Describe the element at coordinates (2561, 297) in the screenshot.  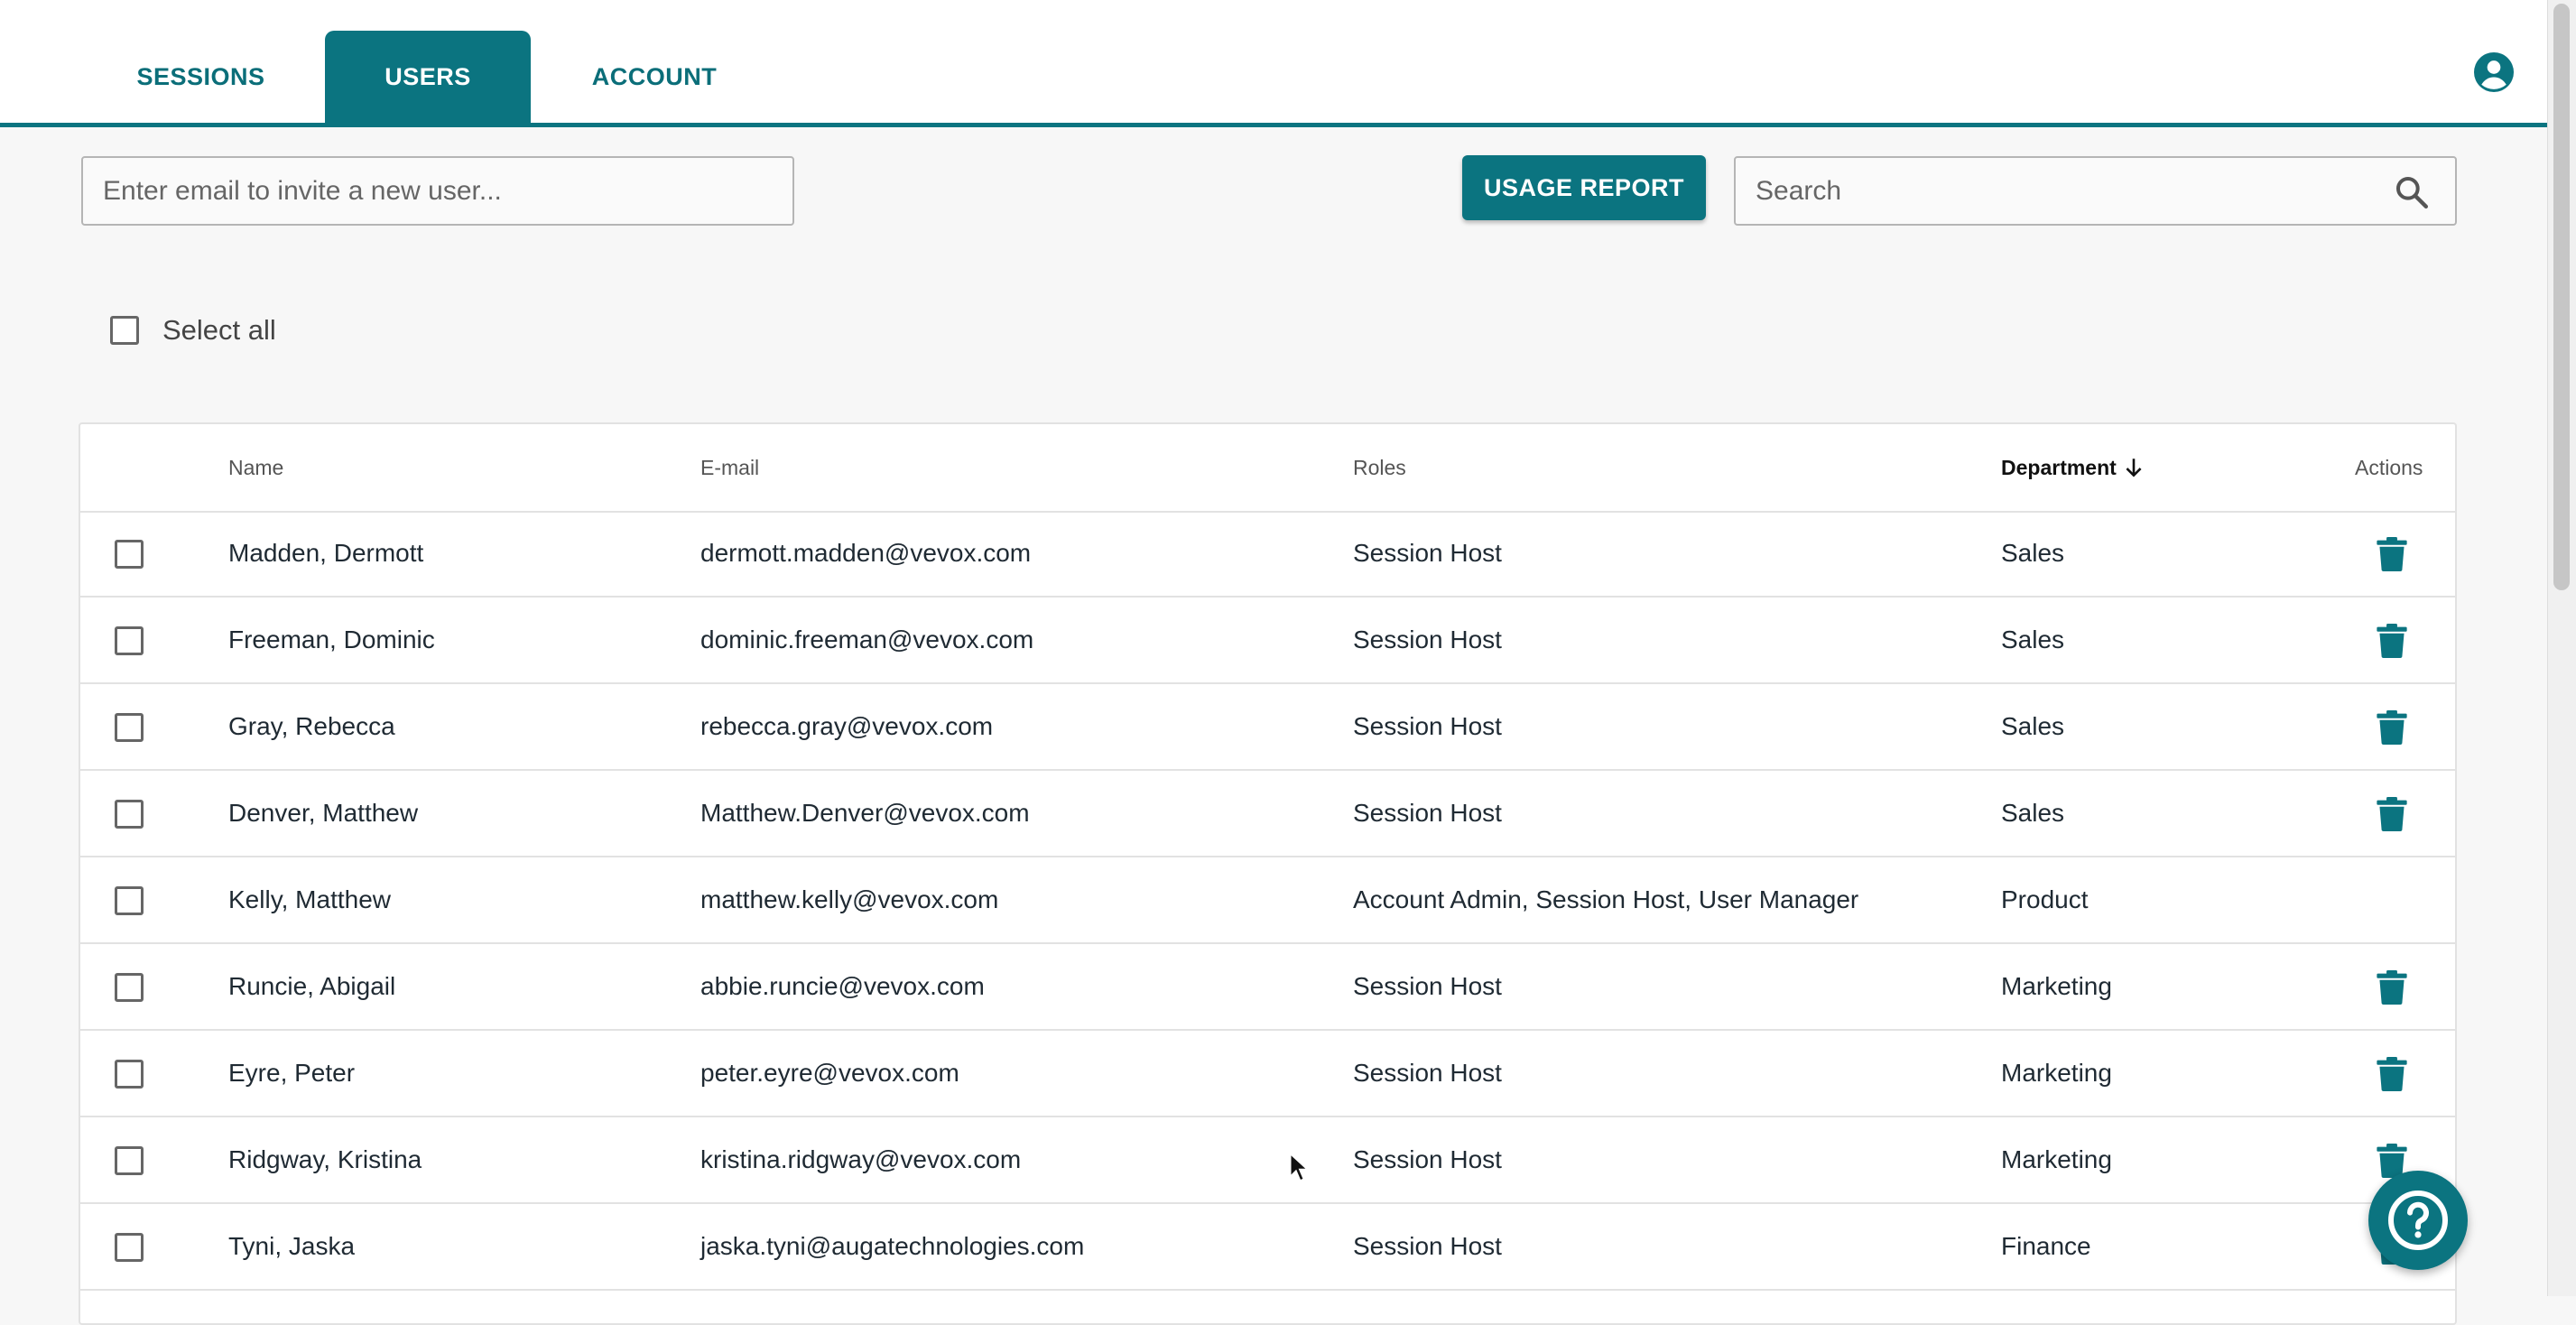
I see `scrollbar-thumb` at that location.